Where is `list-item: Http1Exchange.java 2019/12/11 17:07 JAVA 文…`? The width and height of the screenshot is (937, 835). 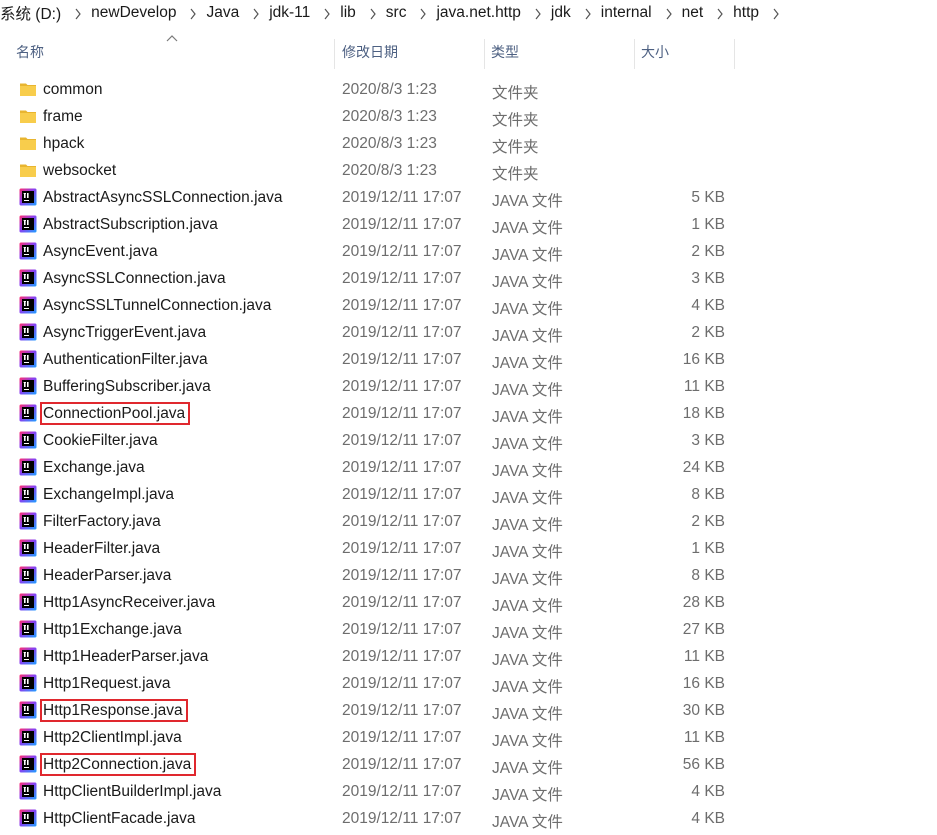
list-item: Http1Exchange.java 2019/12/11 17:07 JAVA 文… is located at coordinates (468, 630).